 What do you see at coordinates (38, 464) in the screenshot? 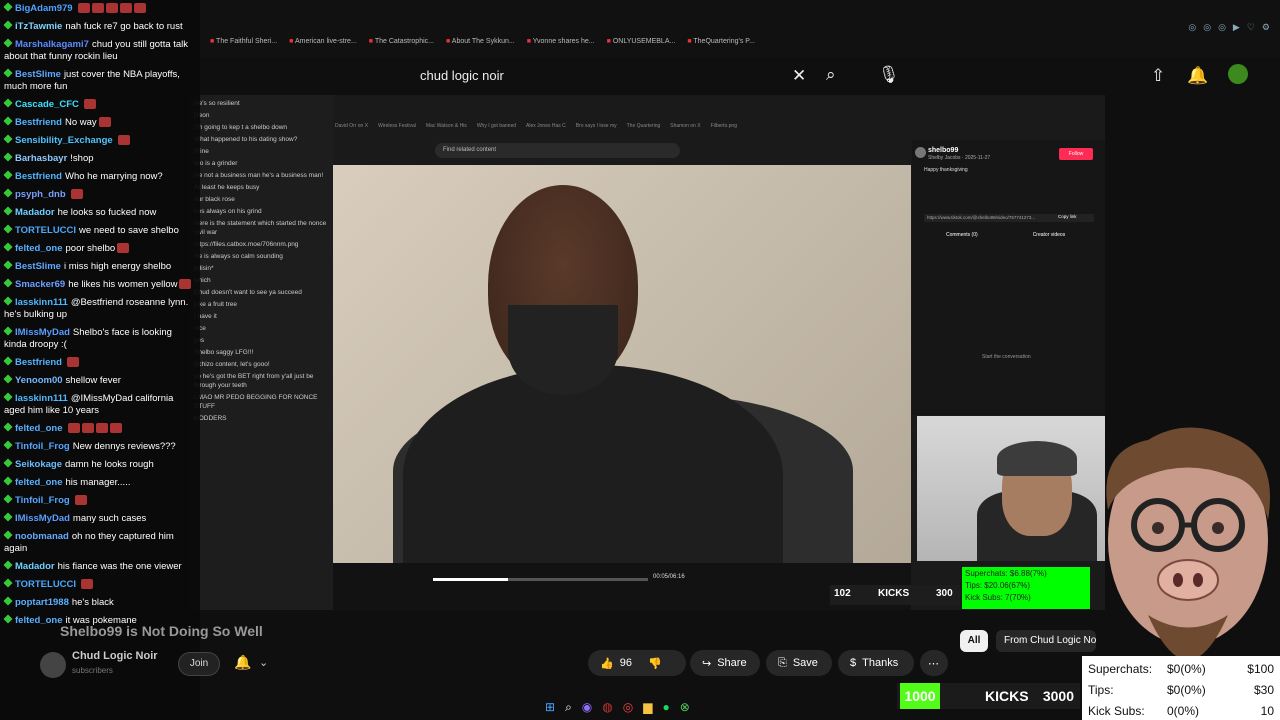
I see `chat-username: Seikokage` at bounding box center [38, 464].